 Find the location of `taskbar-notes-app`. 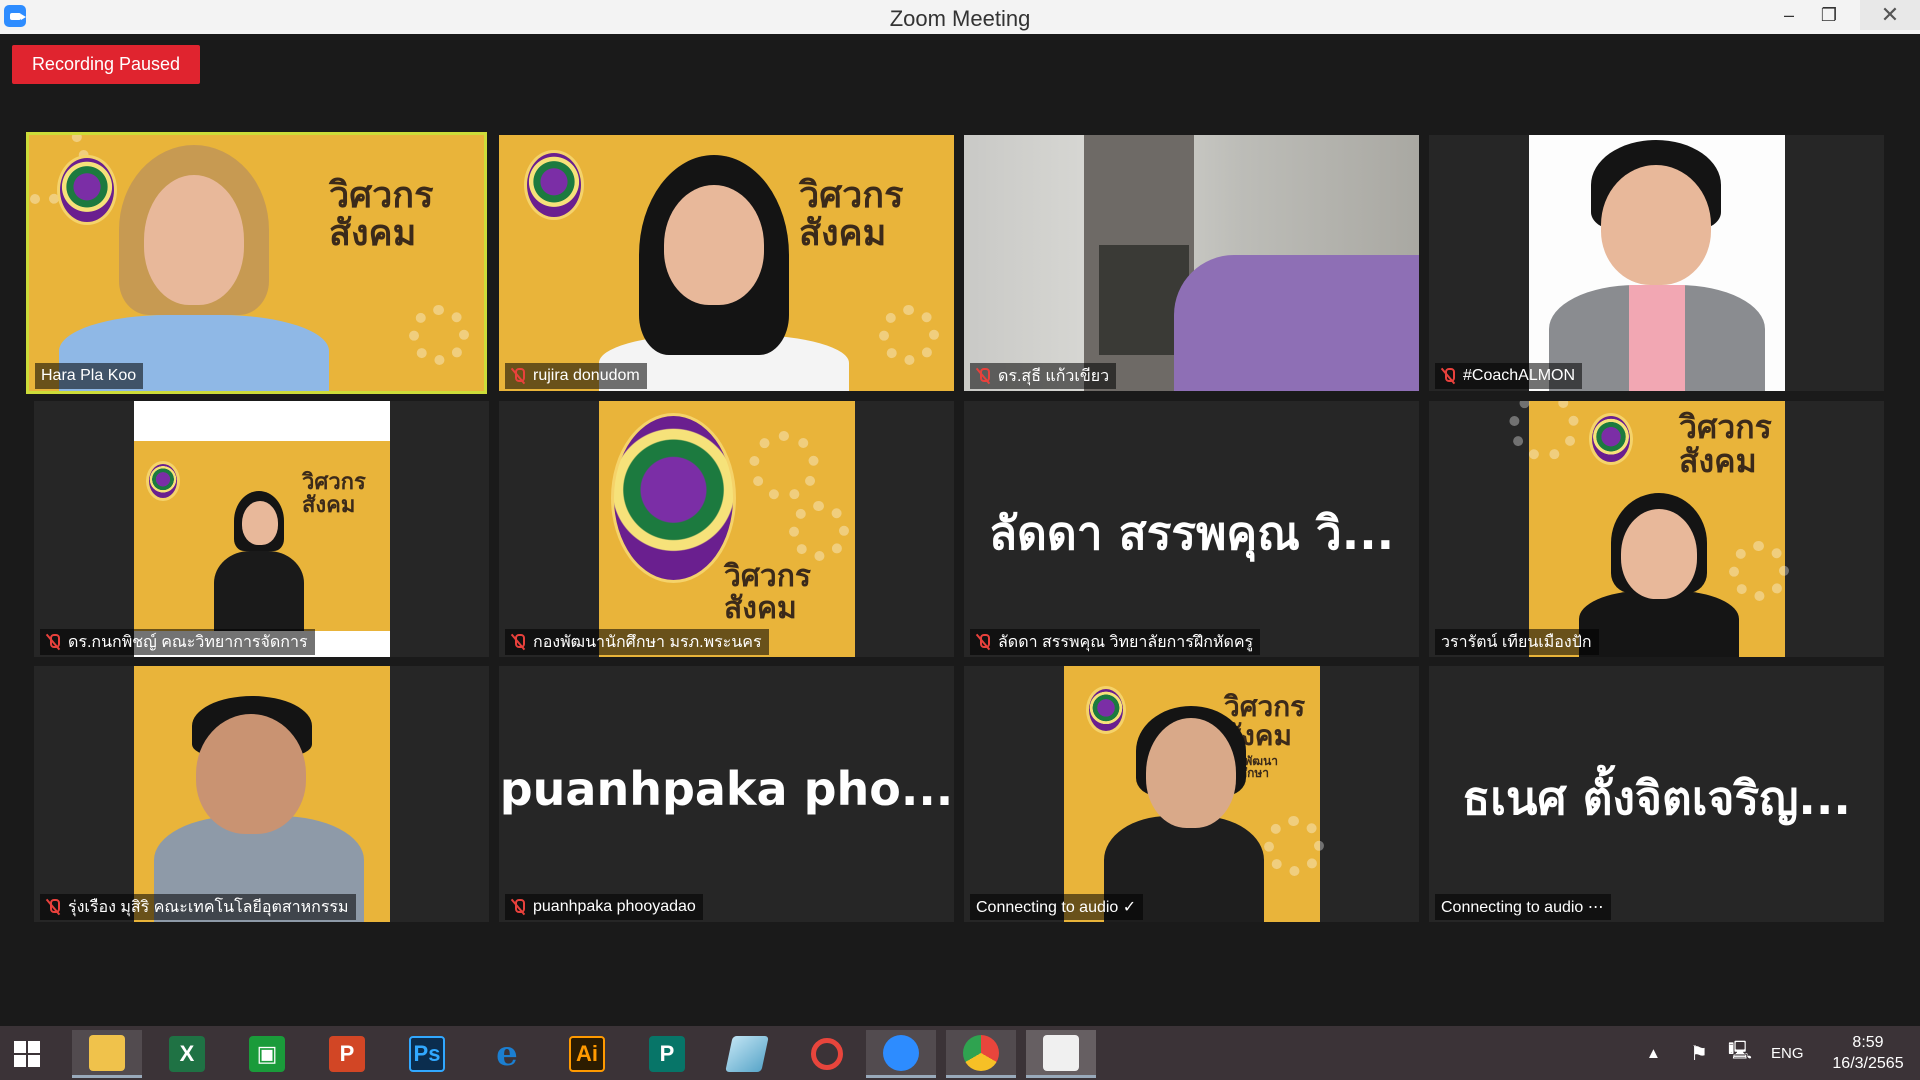

taskbar-notes-app is located at coordinates (747, 1054).